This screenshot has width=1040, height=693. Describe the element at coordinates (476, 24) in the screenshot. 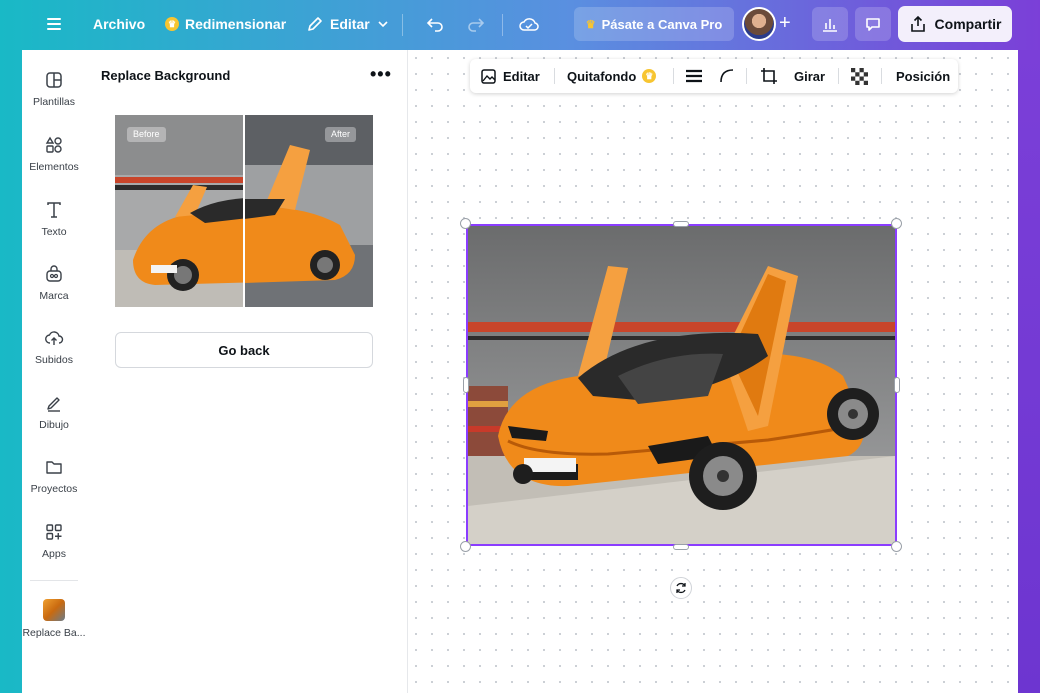

I see `redo-icon` at that location.